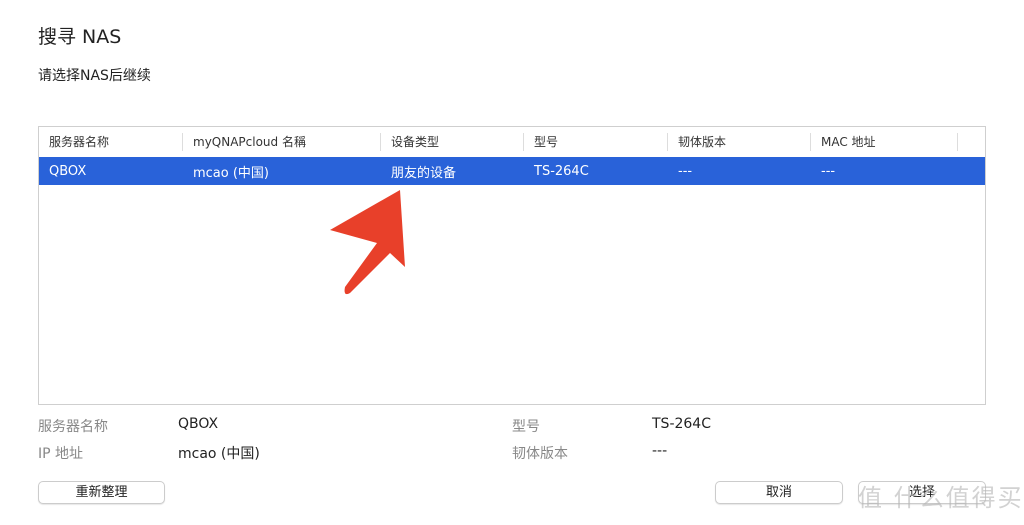 The width and height of the screenshot is (1024, 525). What do you see at coordinates (73, 427) in the screenshot?
I see `server-name-label: 服务器名称` at bounding box center [73, 427].